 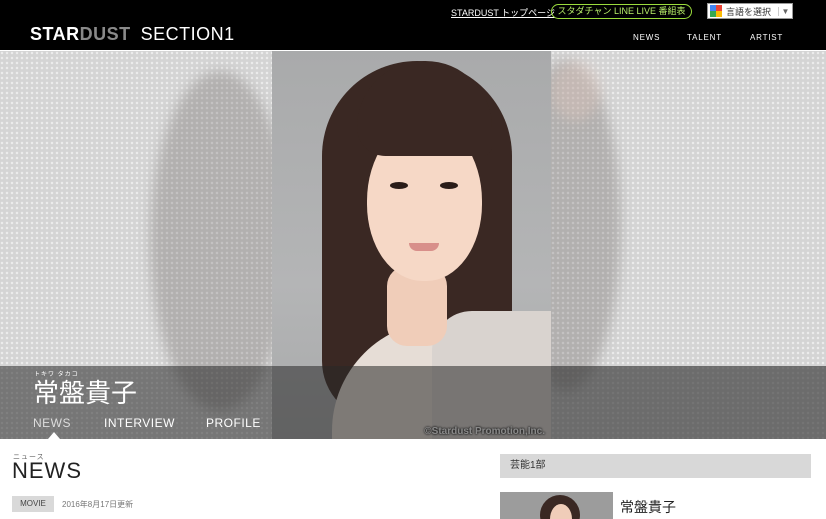 What do you see at coordinates (716, 11) in the screenshot?
I see `google-icon` at bounding box center [716, 11].